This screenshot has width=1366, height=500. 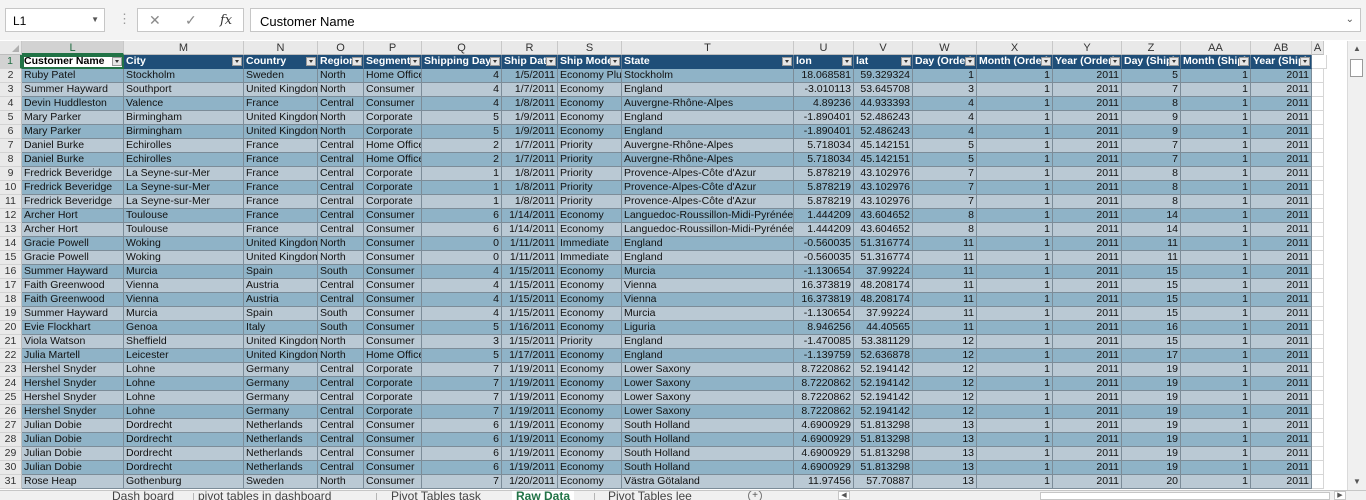 I want to click on table-cell: North, so click(x=341, y=132).